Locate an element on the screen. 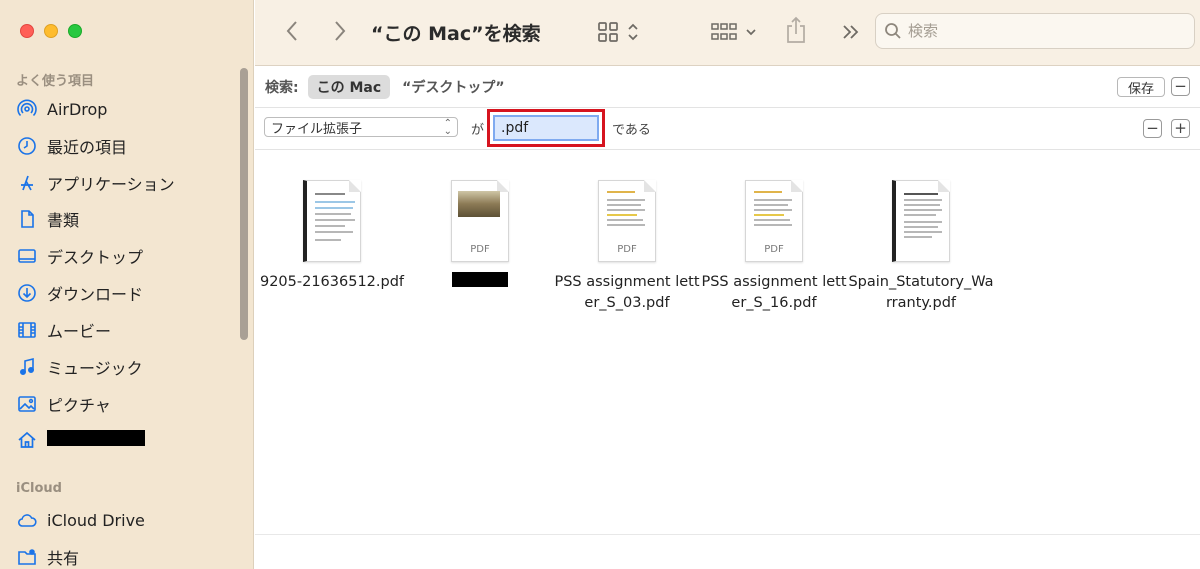 The image size is (1200, 569). sidebar-item-label: AirDrop is located at coordinates (77, 109).